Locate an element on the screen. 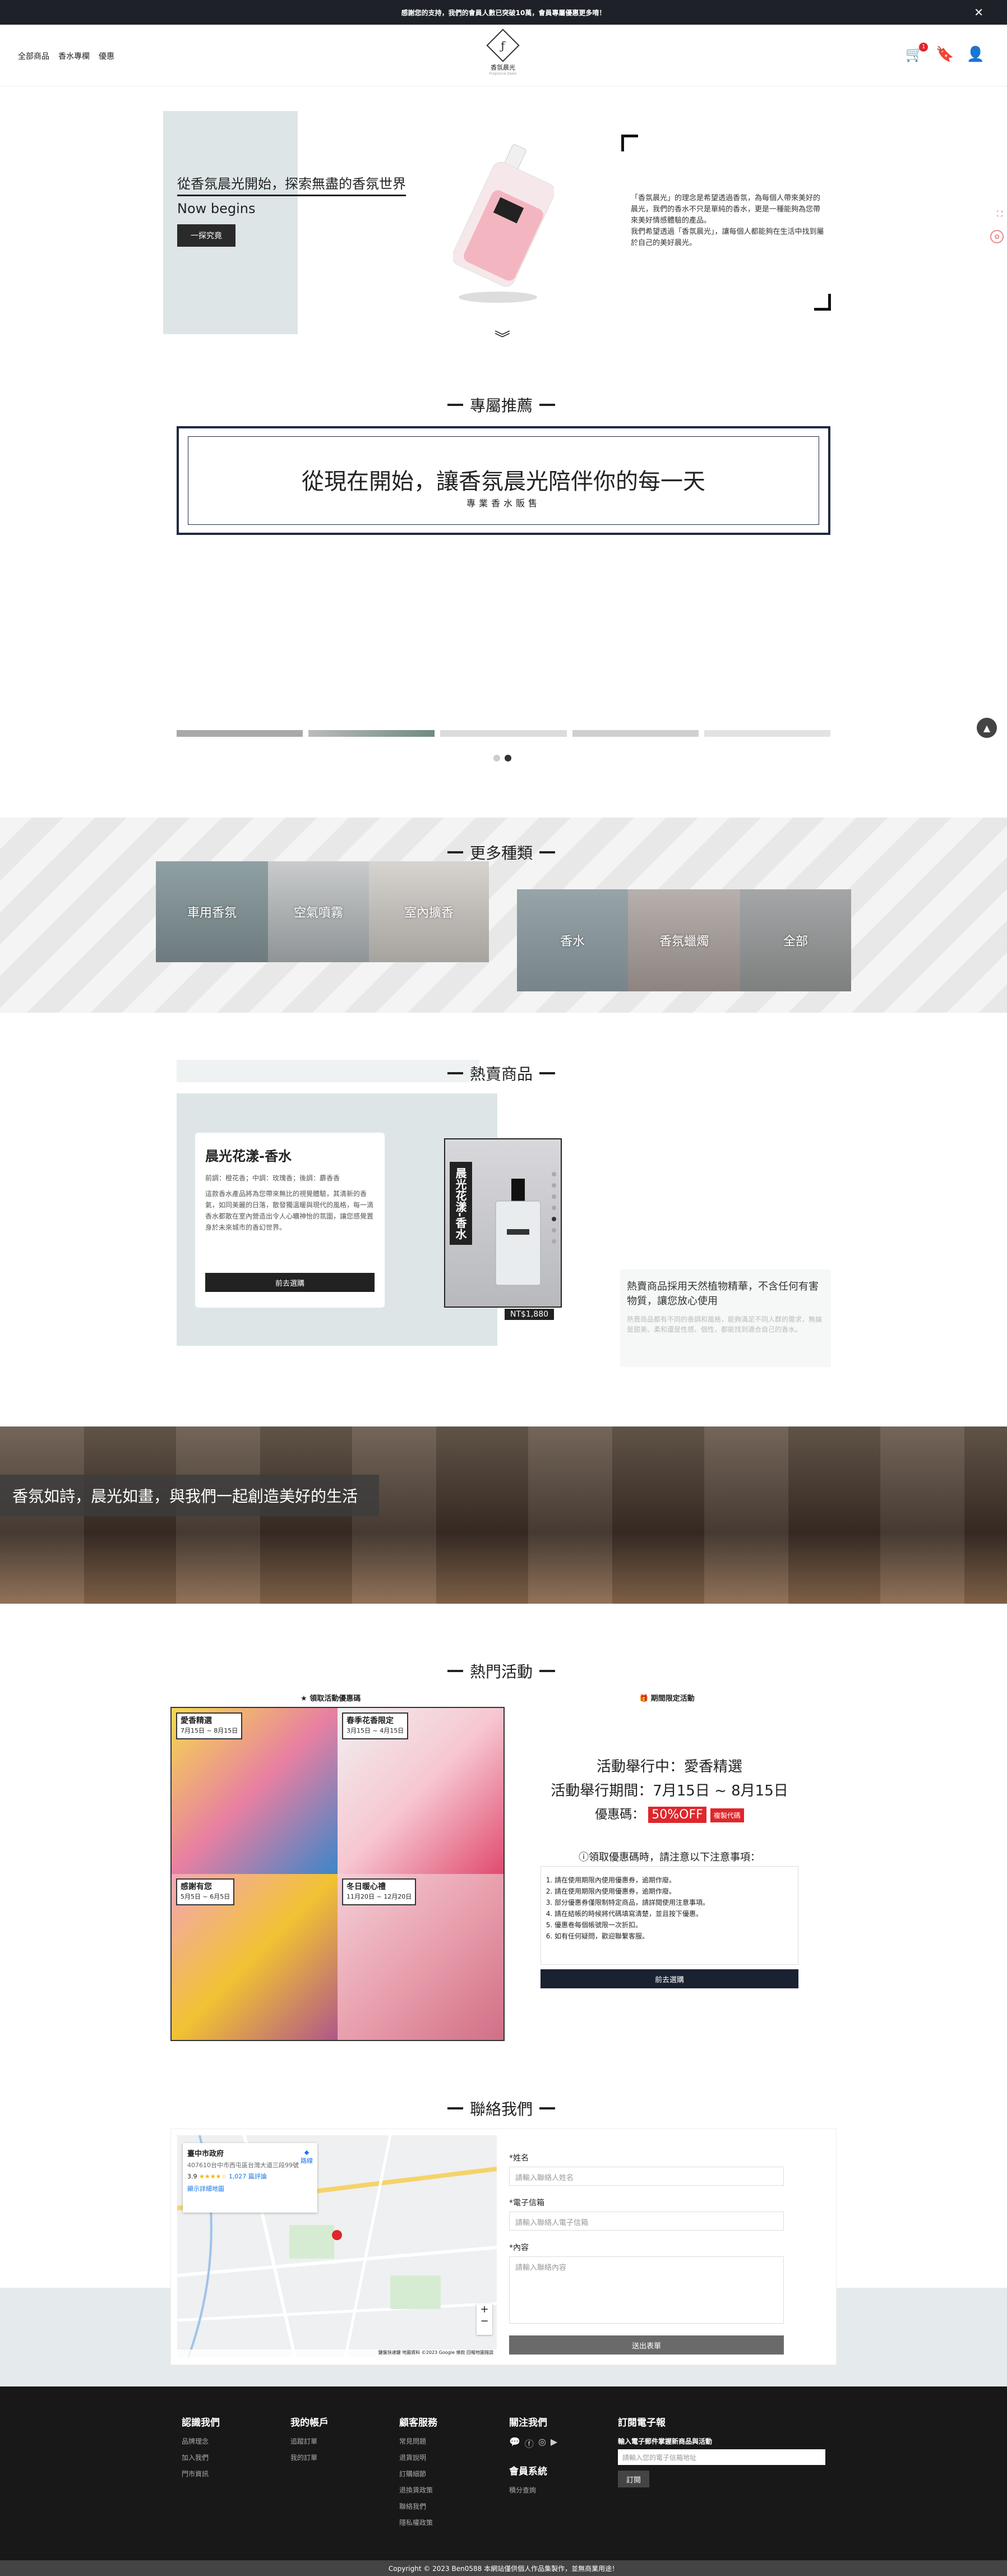 Image resolution: width=1007 pixels, height=2576 pixels. name-input: 請輸入聯絡人姓名 is located at coordinates (647, 2176).